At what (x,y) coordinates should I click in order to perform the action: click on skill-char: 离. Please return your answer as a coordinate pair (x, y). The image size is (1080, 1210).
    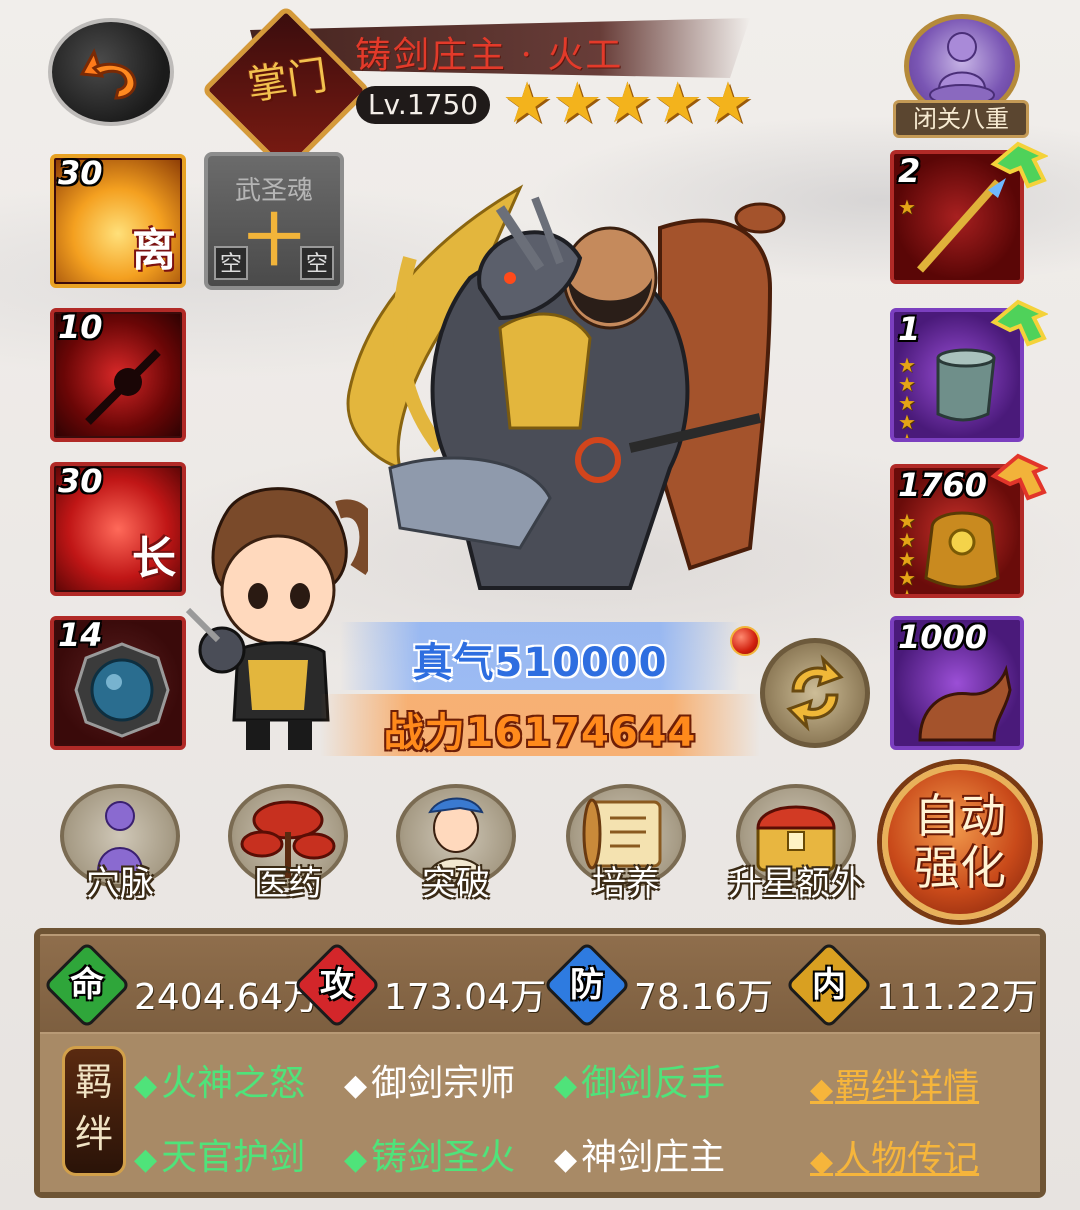
    Looking at the image, I should click on (154, 250).